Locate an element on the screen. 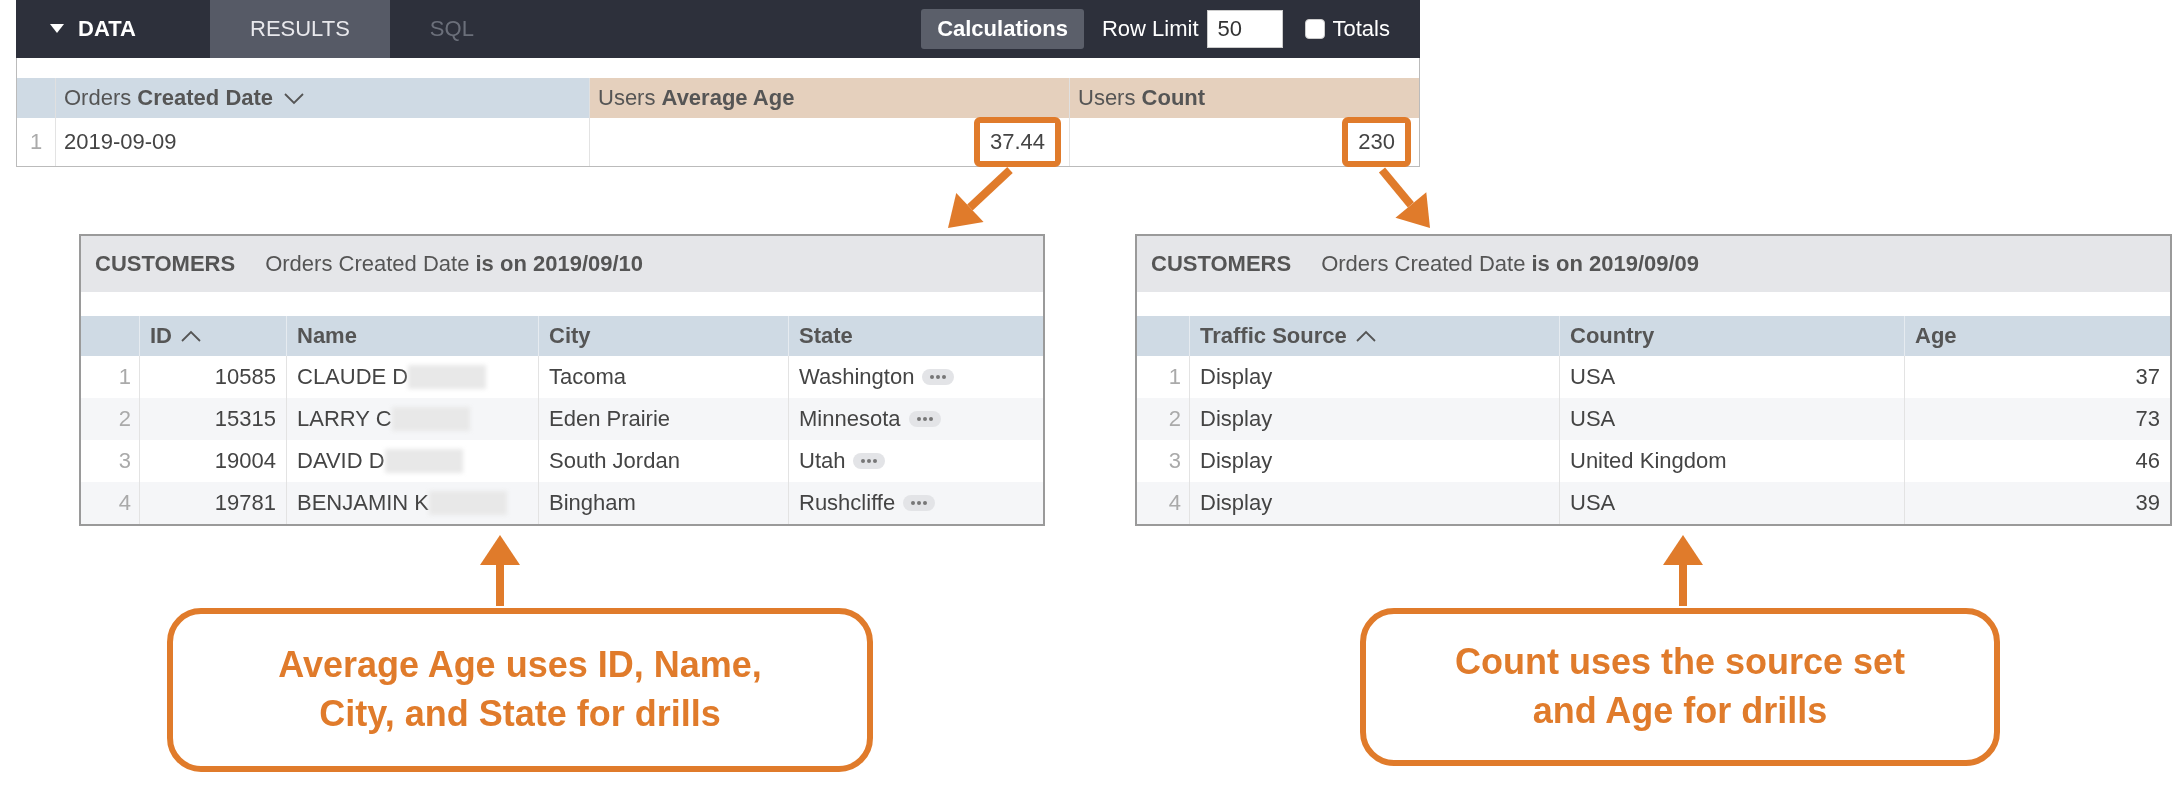 The image size is (2184, 790). table-cell: Tacoma is located at coordinates (588, 377).